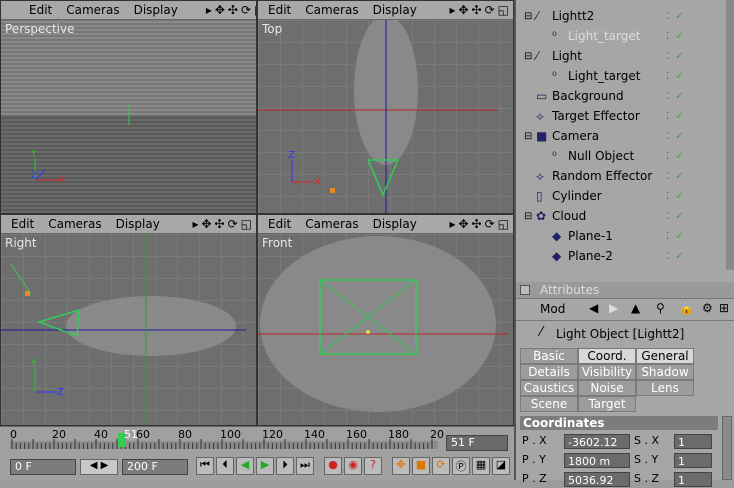 The height and width of the screenshot is (488, 734). What do you see at coordinates (575, 136) in the screenshot?
I see `object-name: Camera` at bounding box center [575, 136].